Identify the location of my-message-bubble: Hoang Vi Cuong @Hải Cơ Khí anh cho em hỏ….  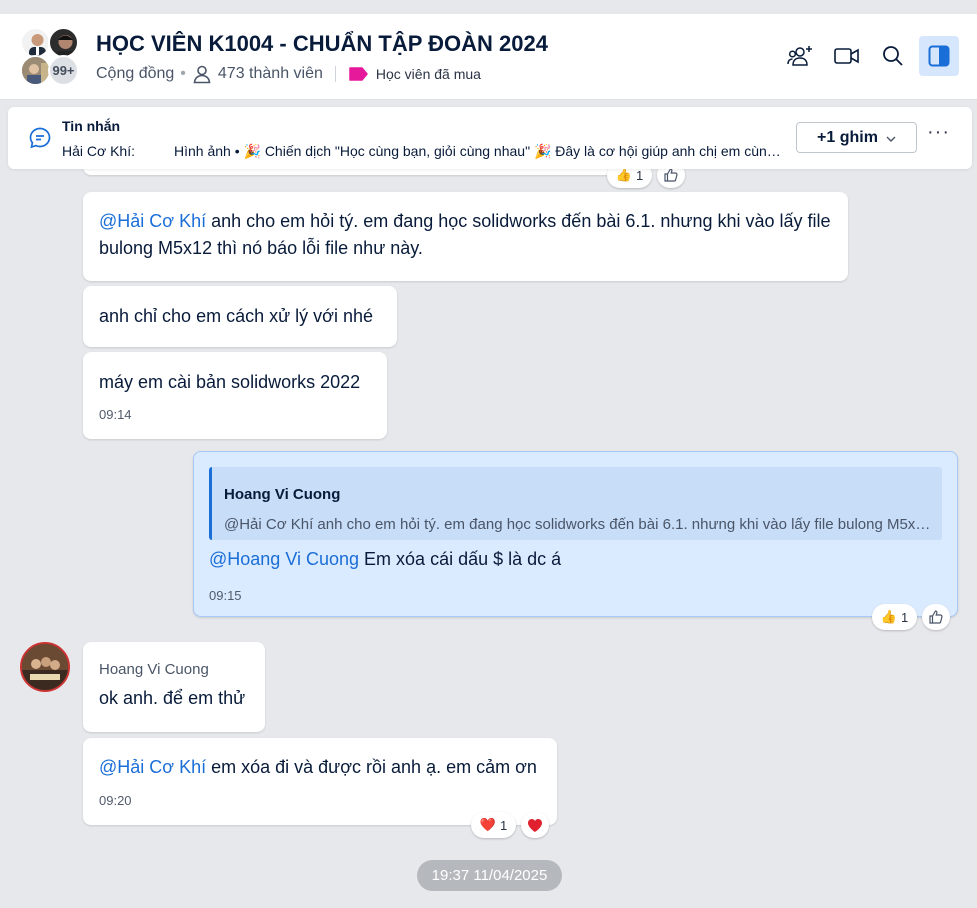
(575, 534).